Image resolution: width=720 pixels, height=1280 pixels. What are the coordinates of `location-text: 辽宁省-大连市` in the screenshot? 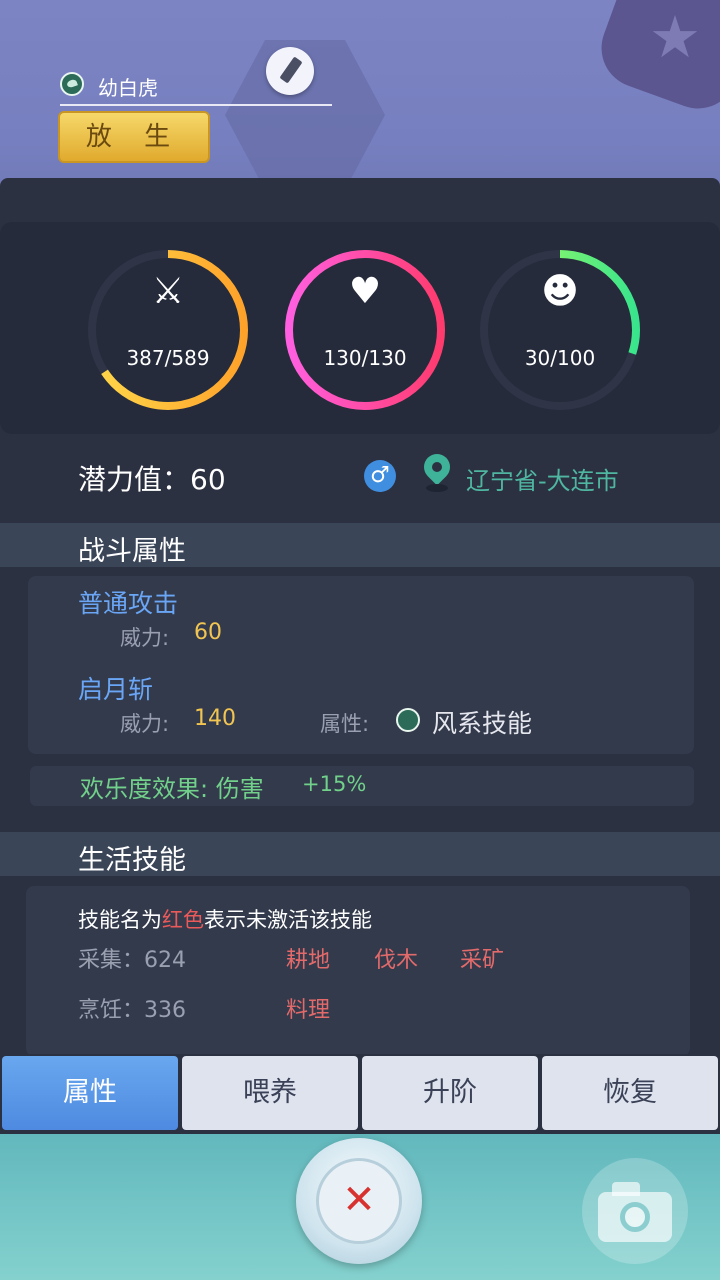 It's located at (542, 481).